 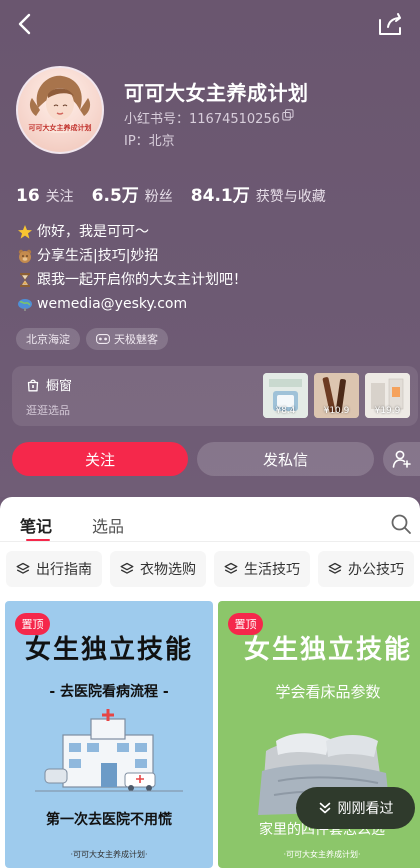 I want to click on top-nav, so click(x=210, y=25).